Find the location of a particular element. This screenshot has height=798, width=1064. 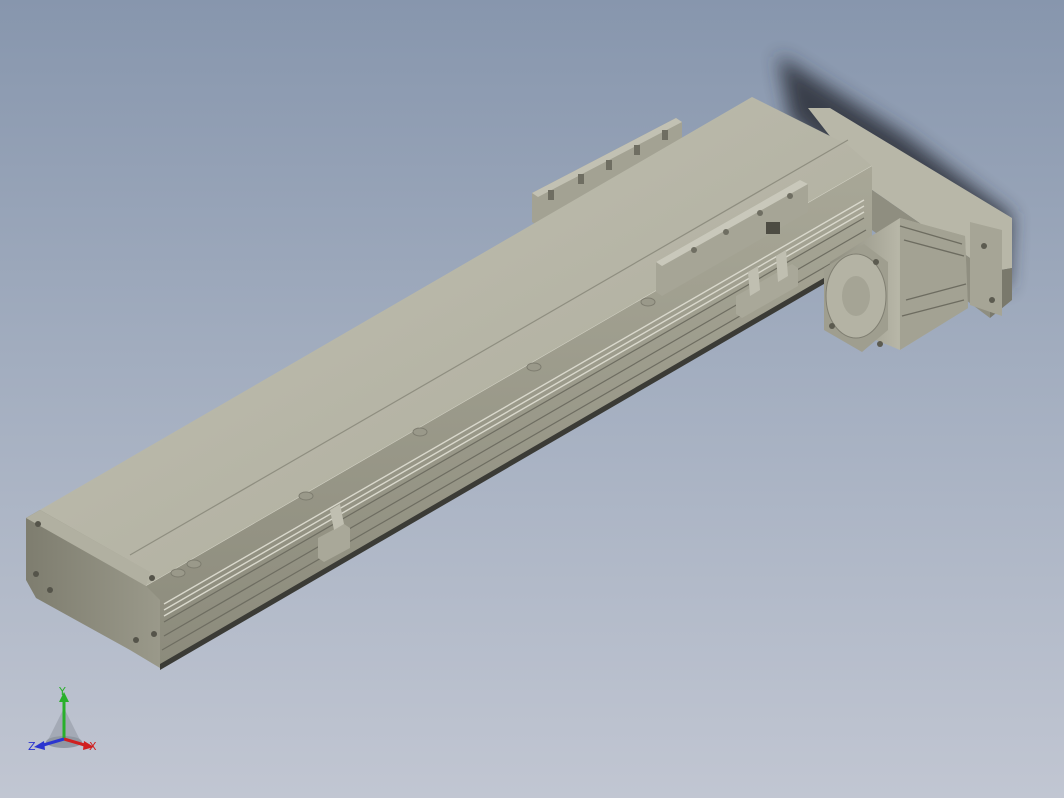

x-axis-label: X is located at coordinates (93, 746).